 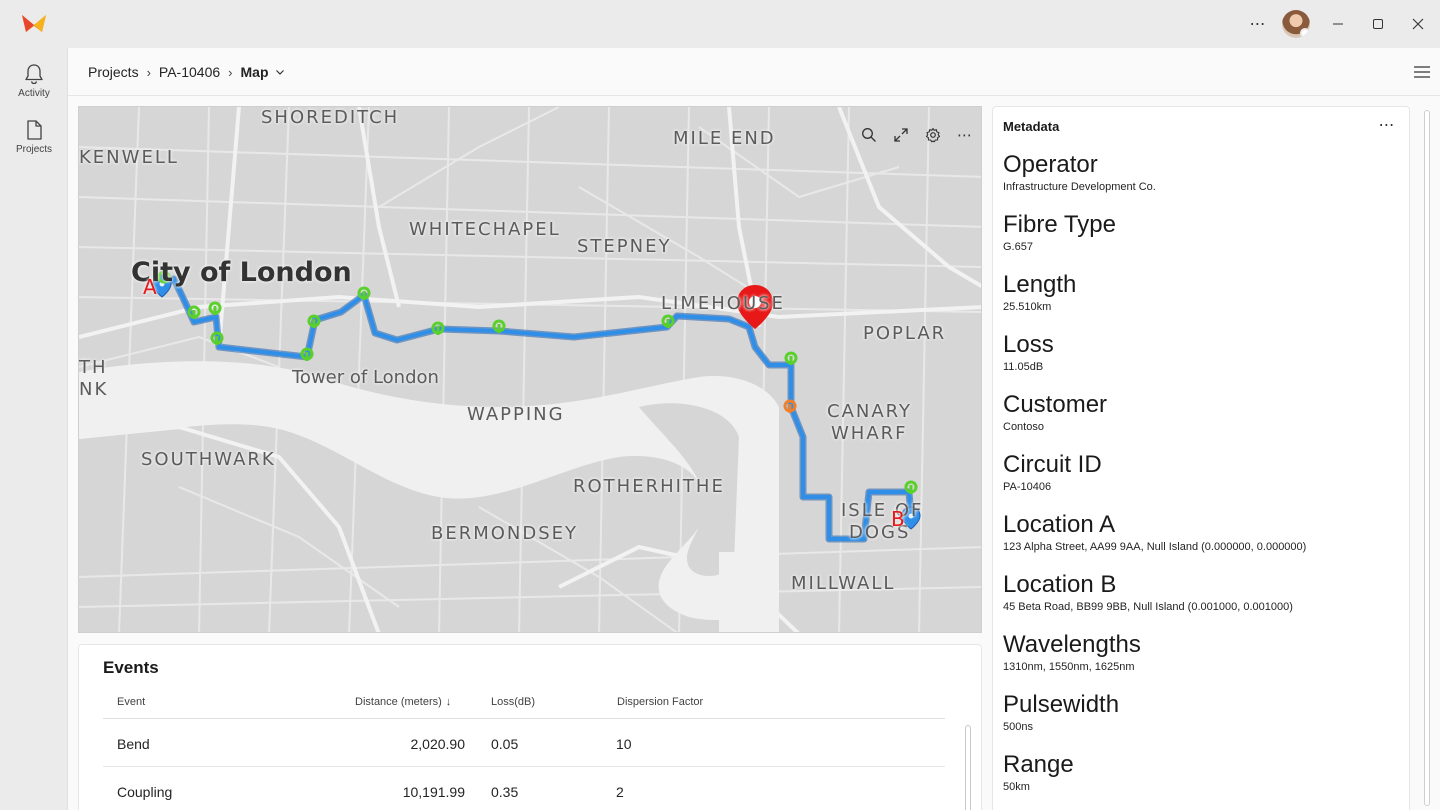 I want to click on metadata-field-fibre-type: Fibre Type G.657, so click(x=1059, y=232).